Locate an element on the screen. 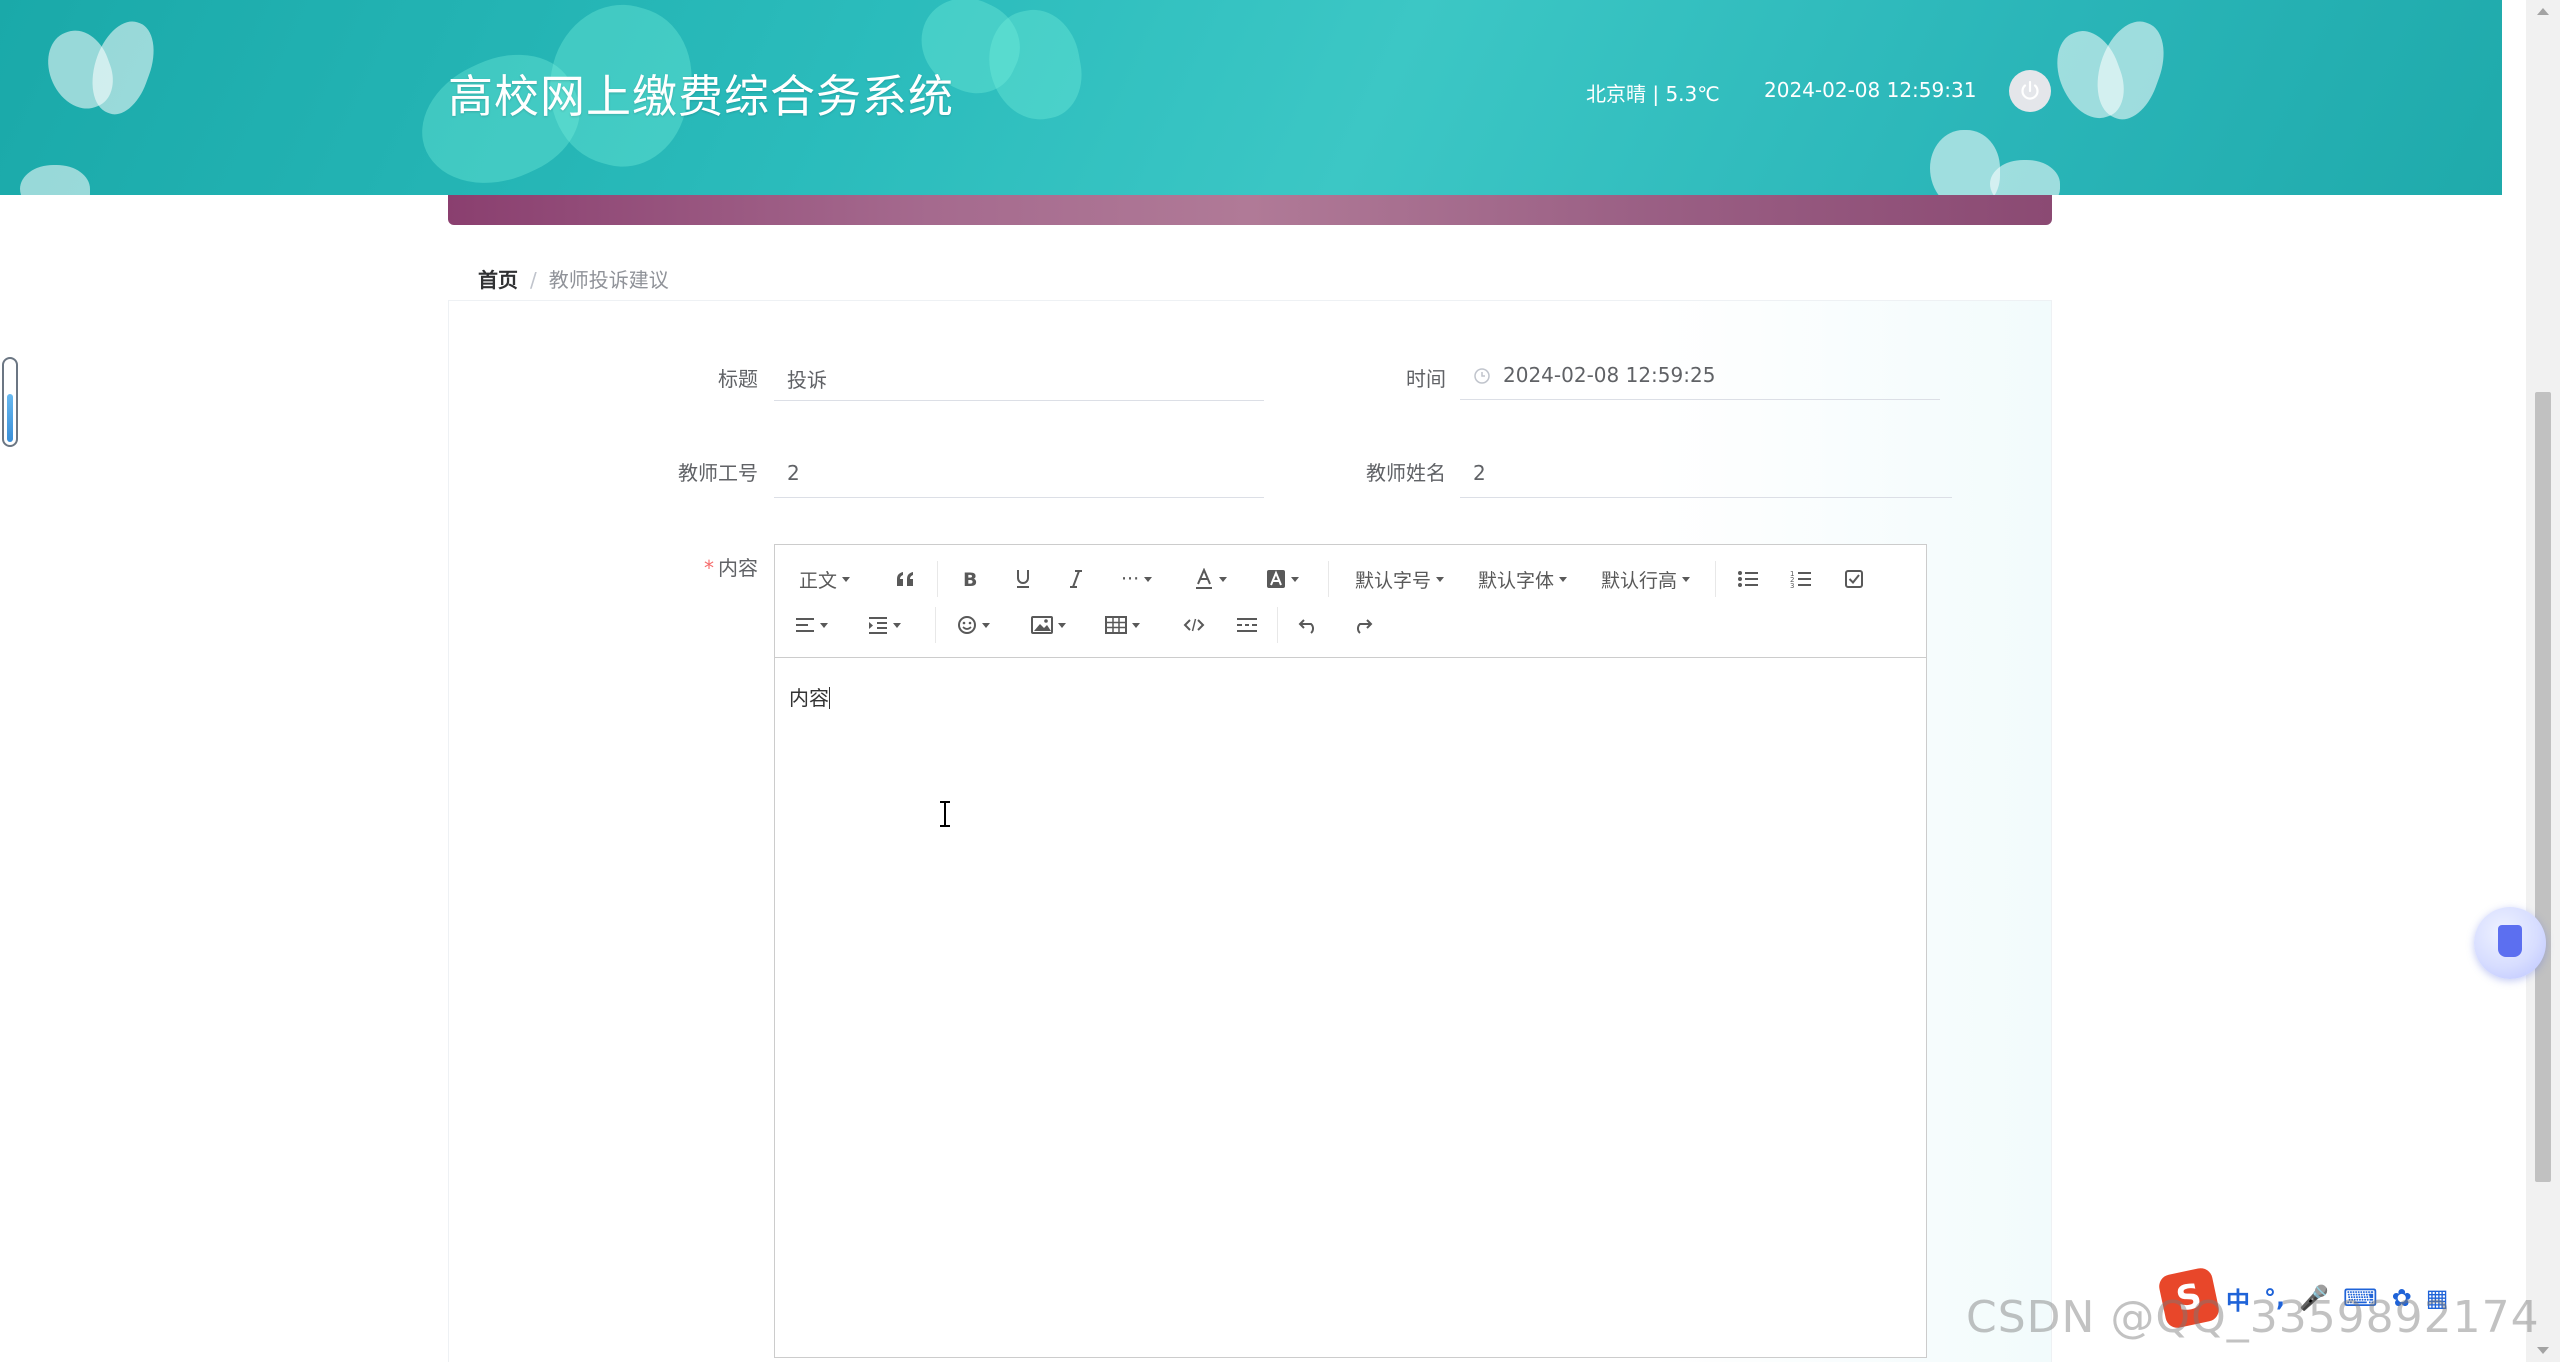 This screenshot has height=1362, width=2560. power-icon is located at coordinates (2030, 90).